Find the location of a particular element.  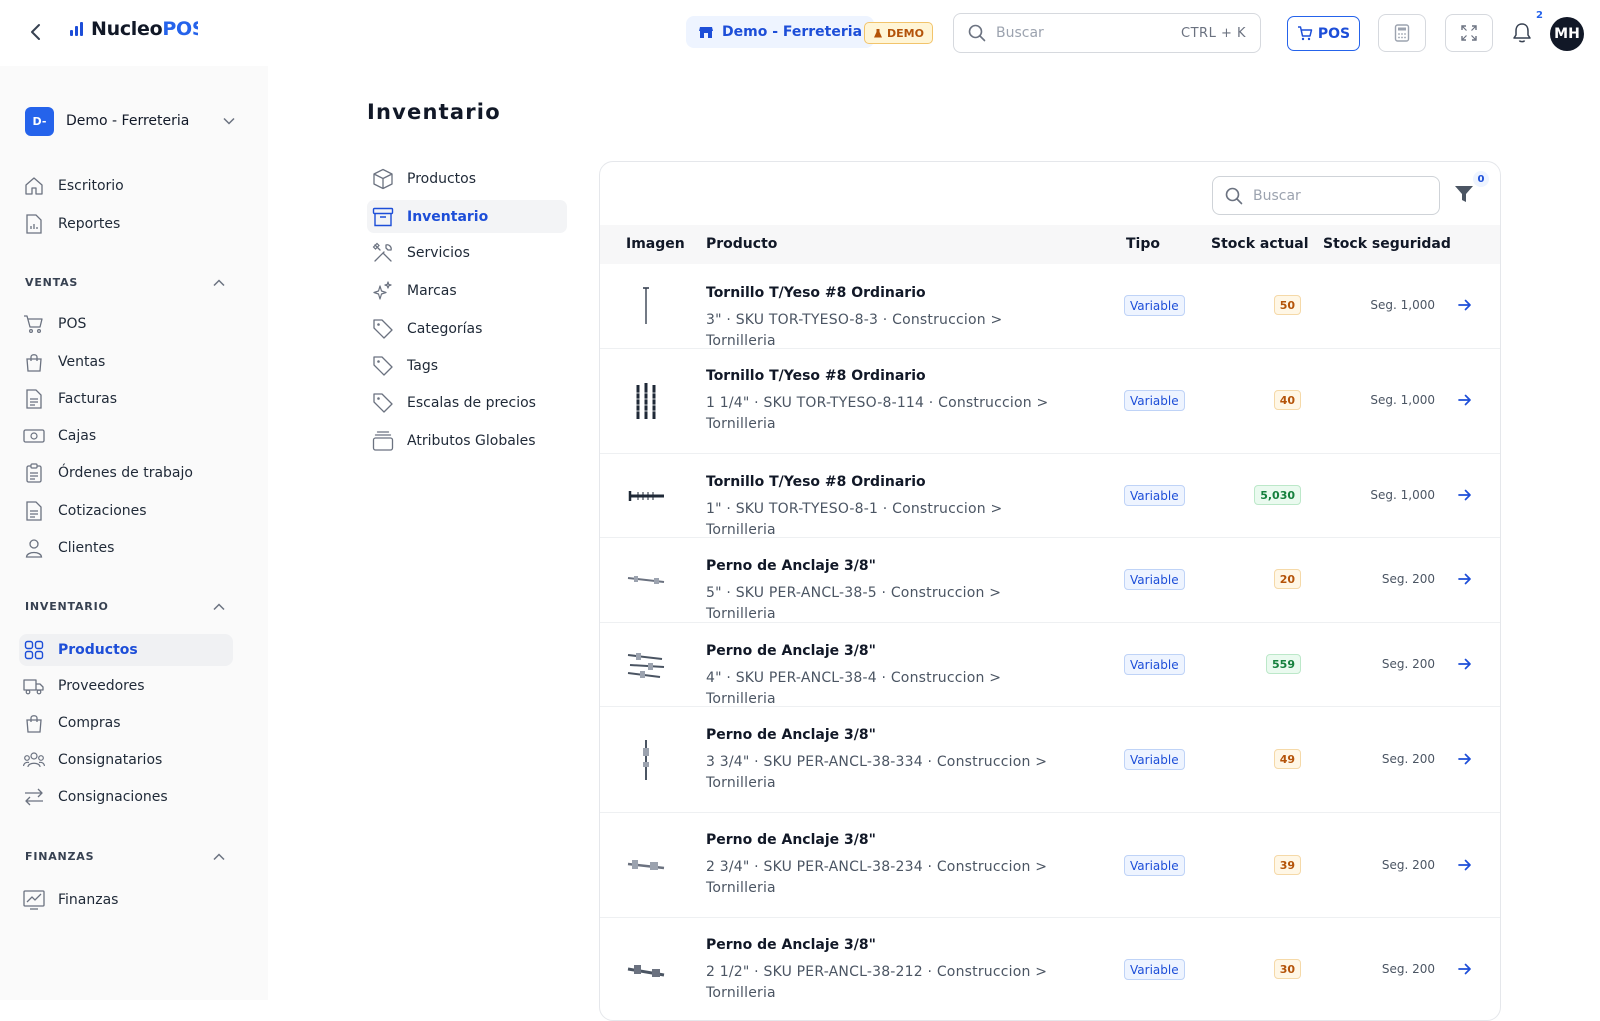

page-title: Inventario is located at coordinates (434, 112).